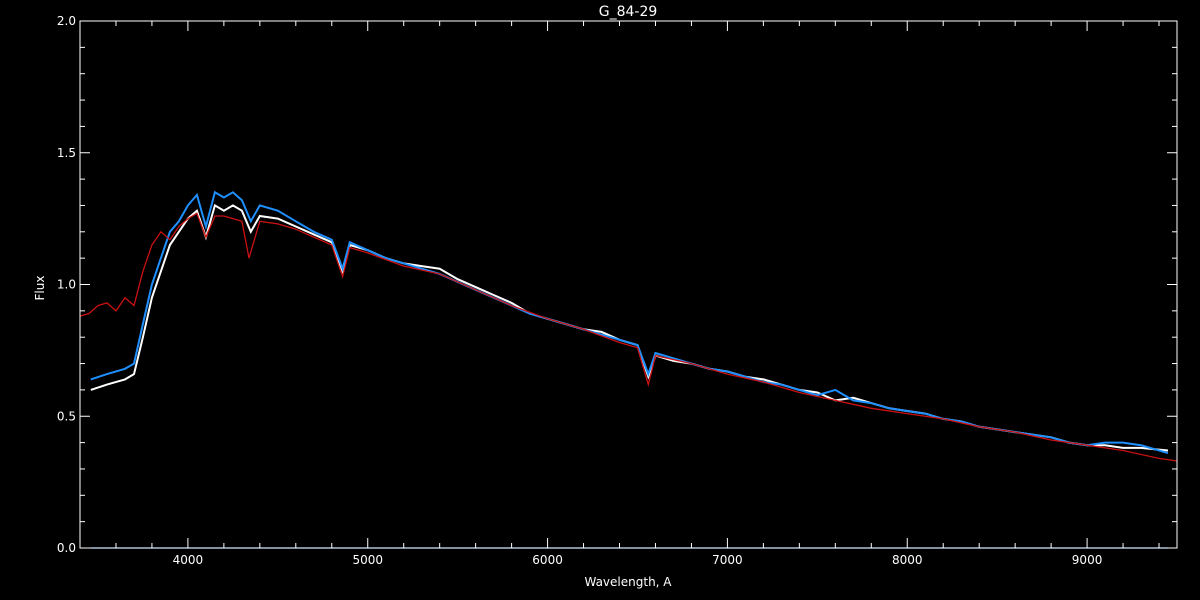 Image resolution: width=1200 pixels, height=600 pixels. Describe the element at coordinates (66, 285) in the screenshot. I see `y-tick-label: 1.0` at that location.